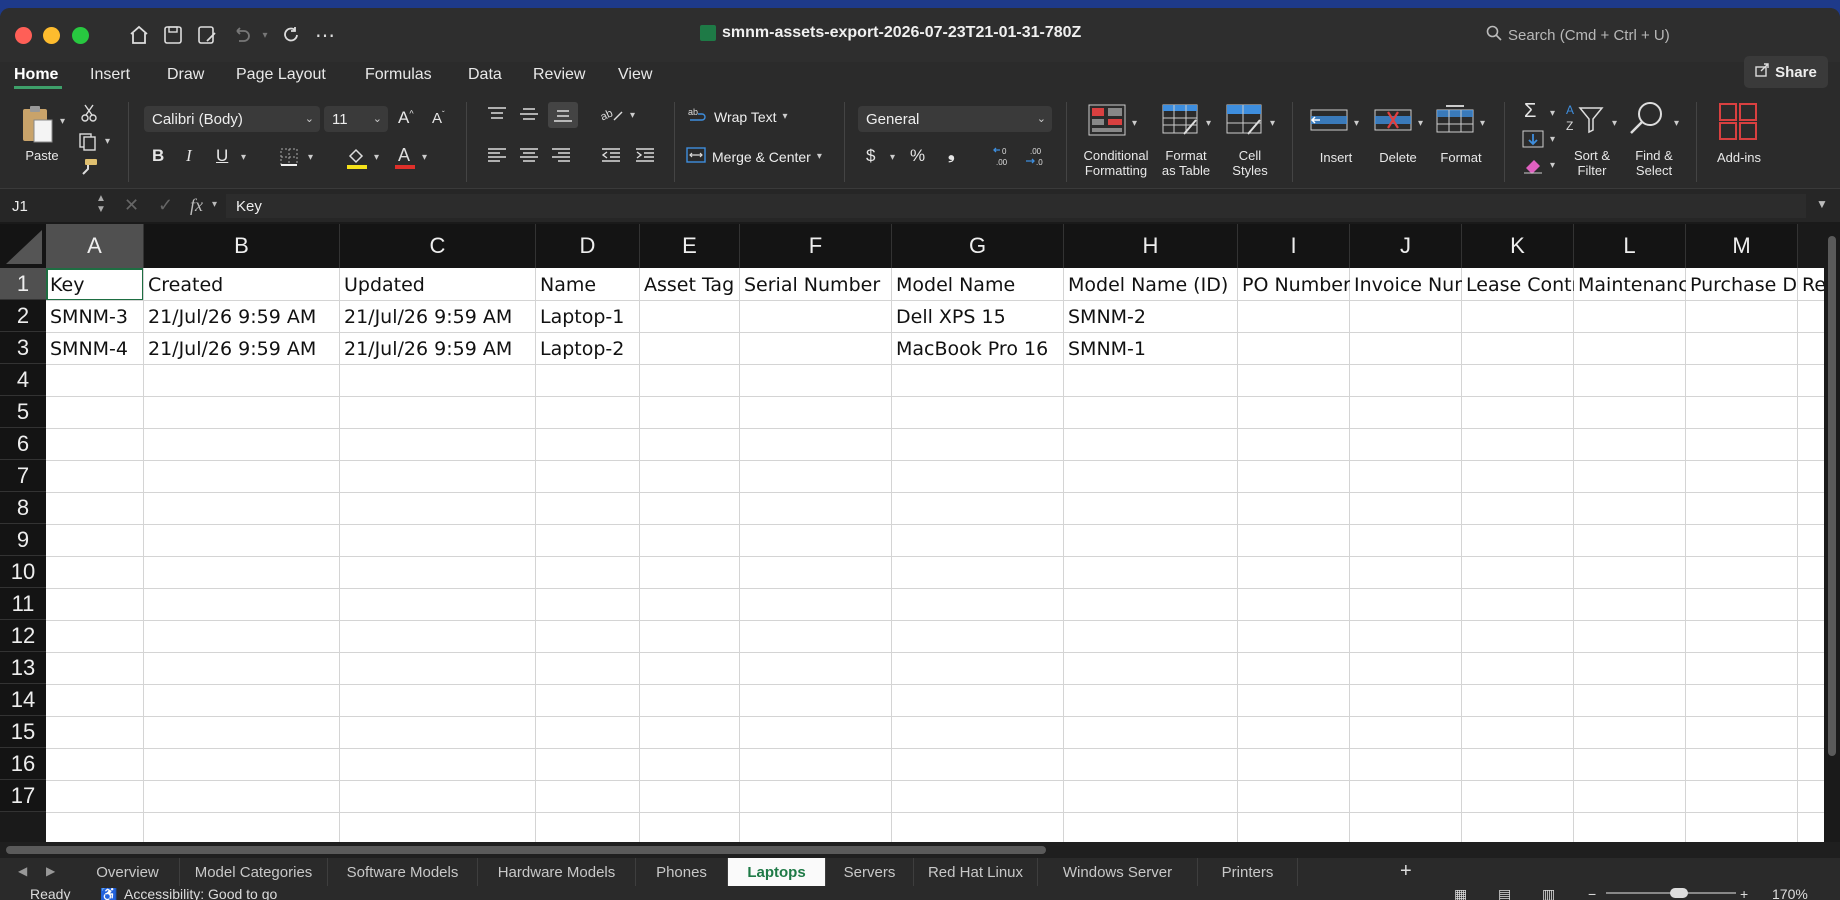  What do you see at coordinates (1181, 122) in the screenshot?
I see `format-as-table-icon` at bounding box center [1181, 122].